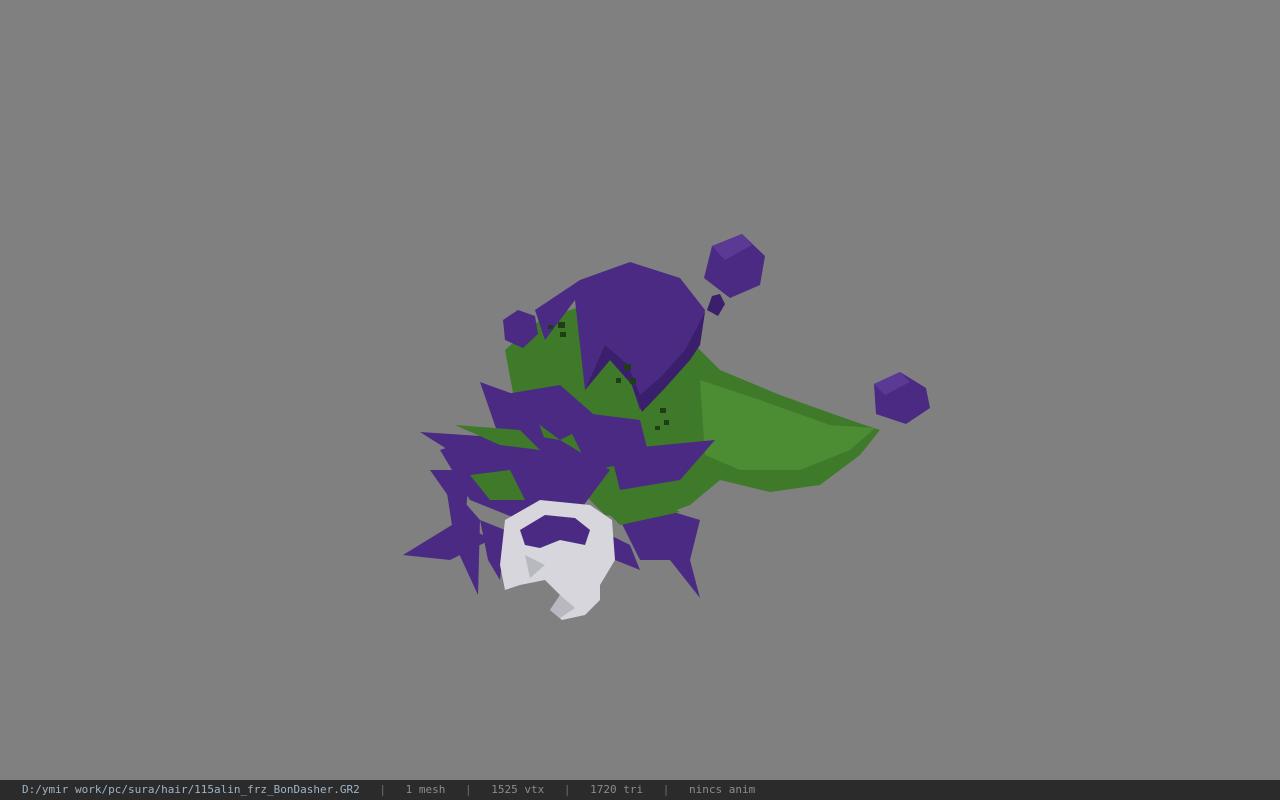 The image size is (1280, 800). I want to click on triangle-count: 1720 tri, so click(617, 789).